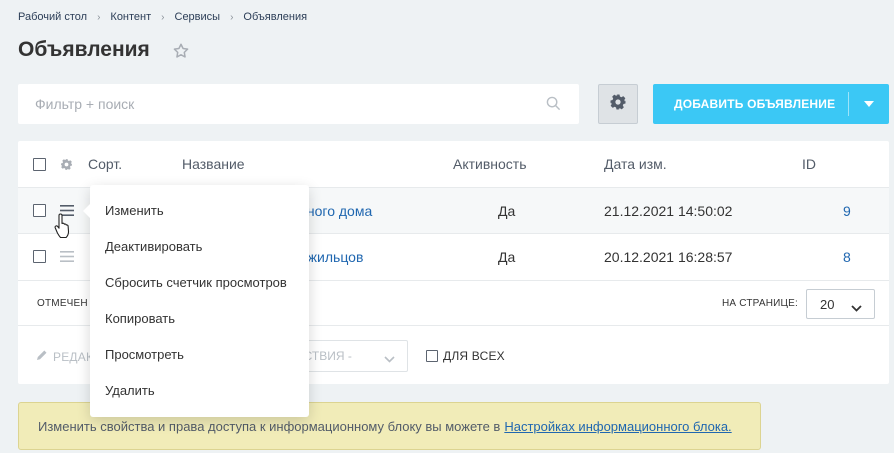 This screenshot has width=894, height=453. Describe the element at coordinates (432, 356) in the screenshot. I see `for-all-checkbox` at that location.